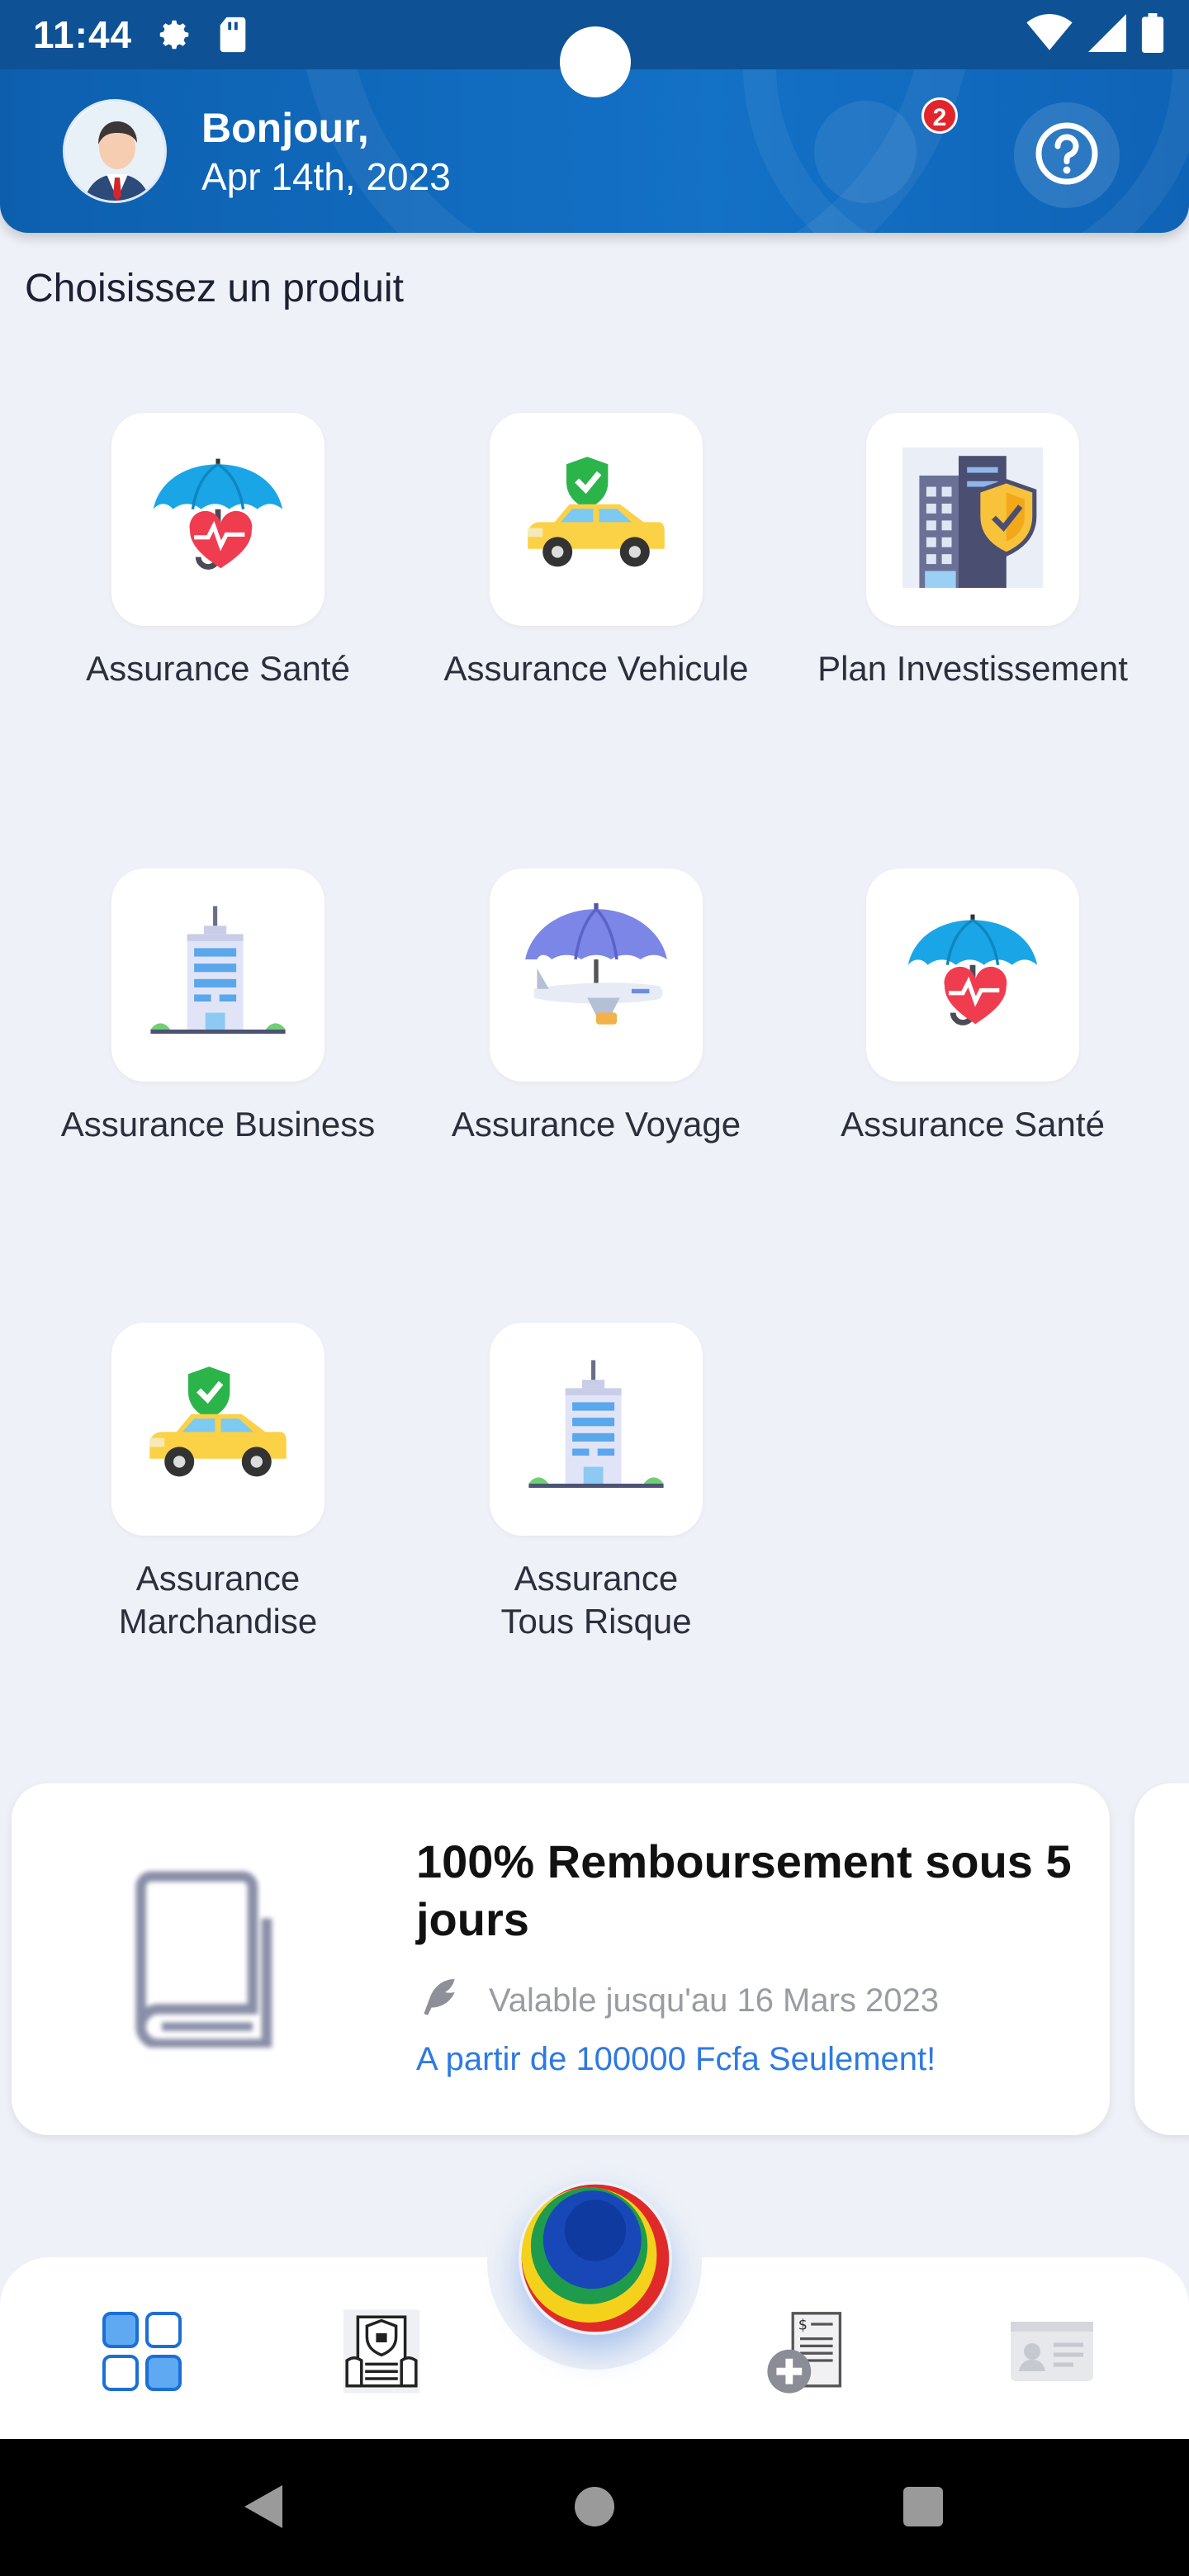  I want to click on plane-umbrella-icon, so click(596, 975).